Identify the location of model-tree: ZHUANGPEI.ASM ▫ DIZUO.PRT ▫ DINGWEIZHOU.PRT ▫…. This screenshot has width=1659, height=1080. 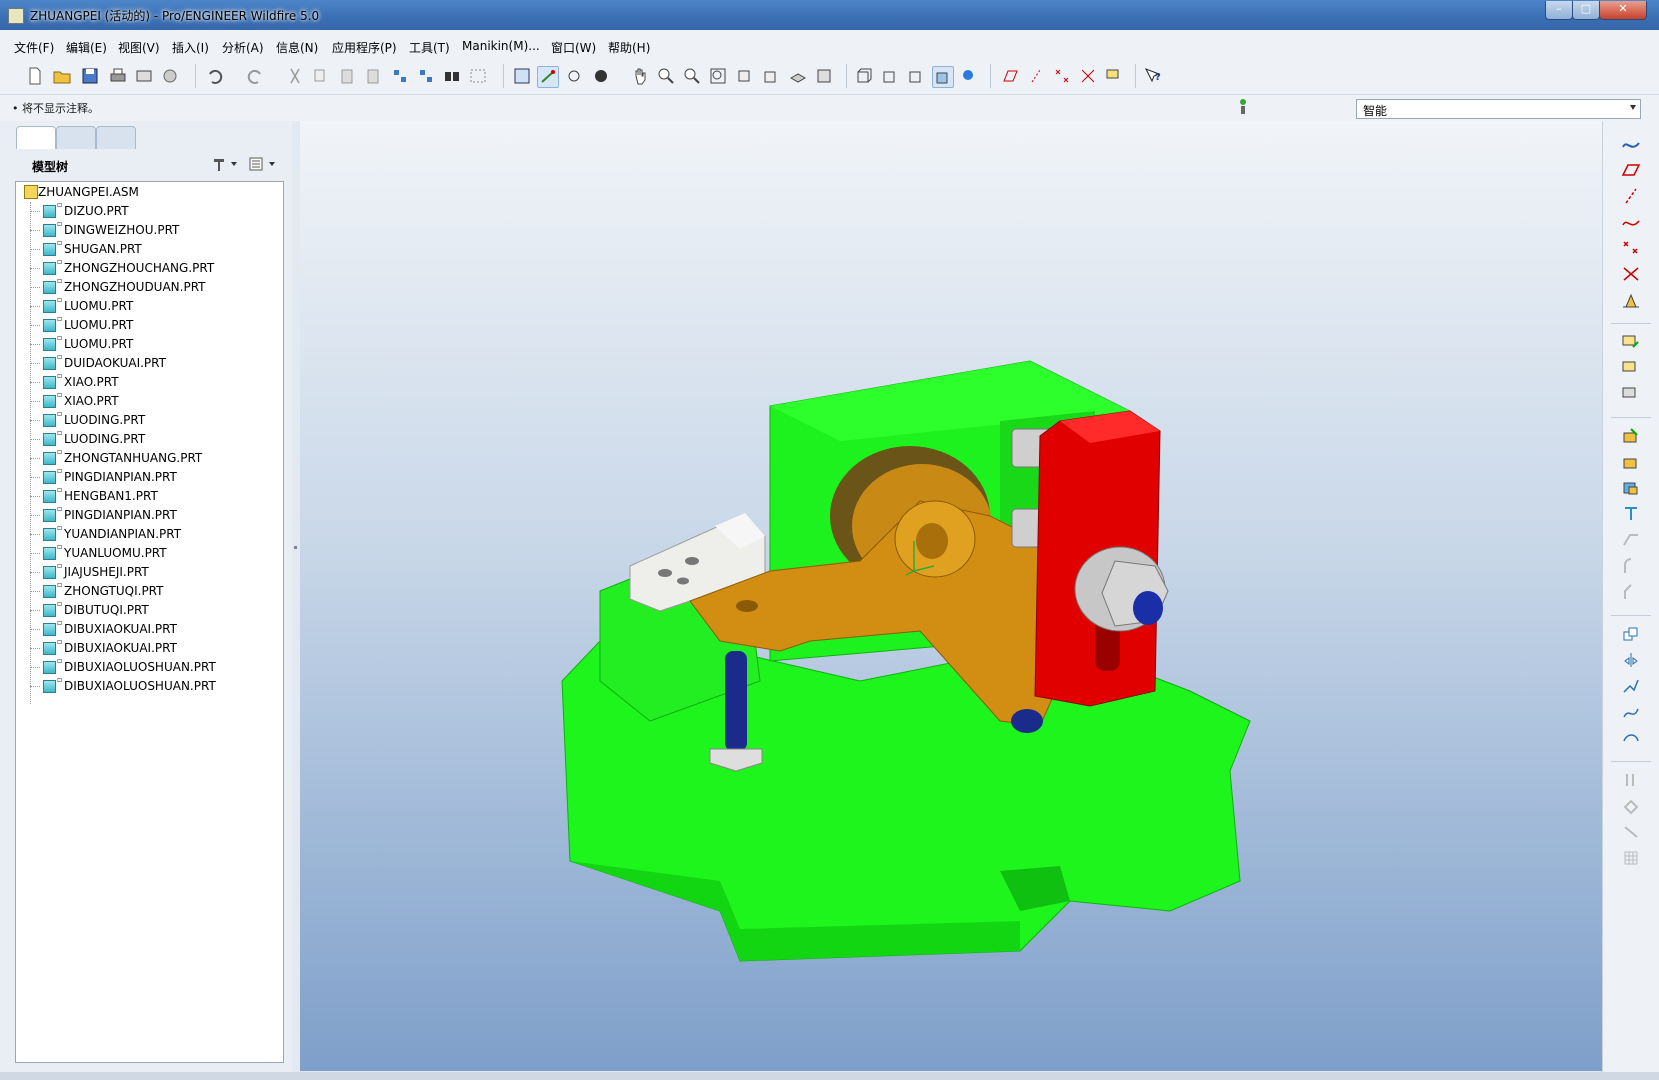
(149, 622).